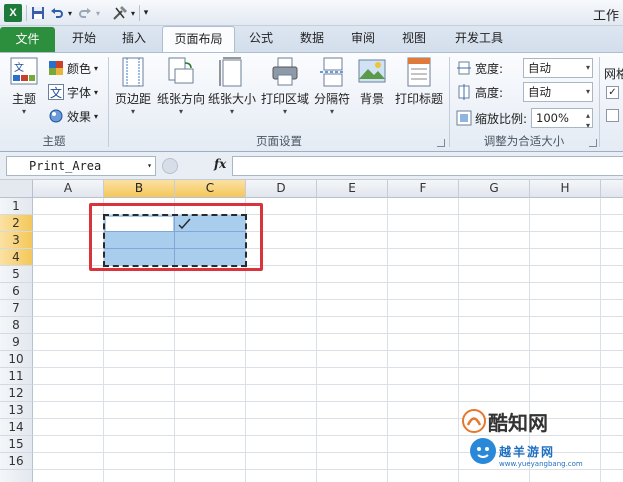 The height and width of the screenshot is (482, 623). Describe the element at coordinates (418, 99) in the screenshot. I see `print-titles-label: 打印标题` at that location.